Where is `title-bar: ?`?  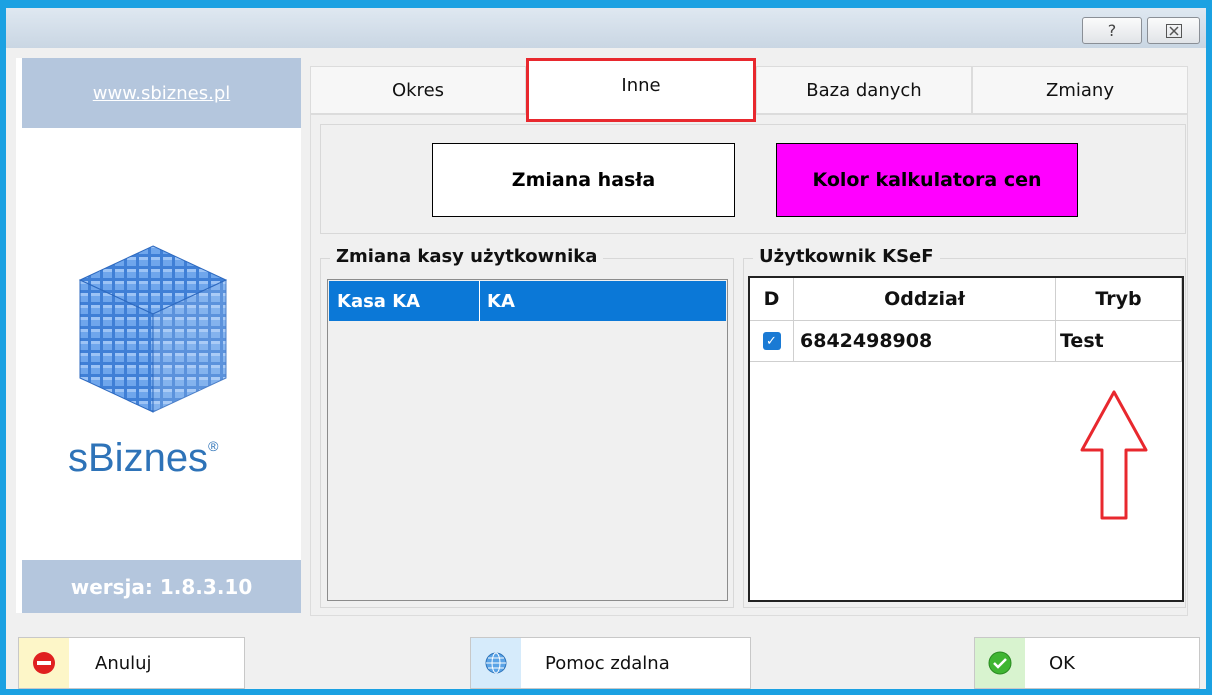 title-bar: ? is located at coordinates (606, 28).